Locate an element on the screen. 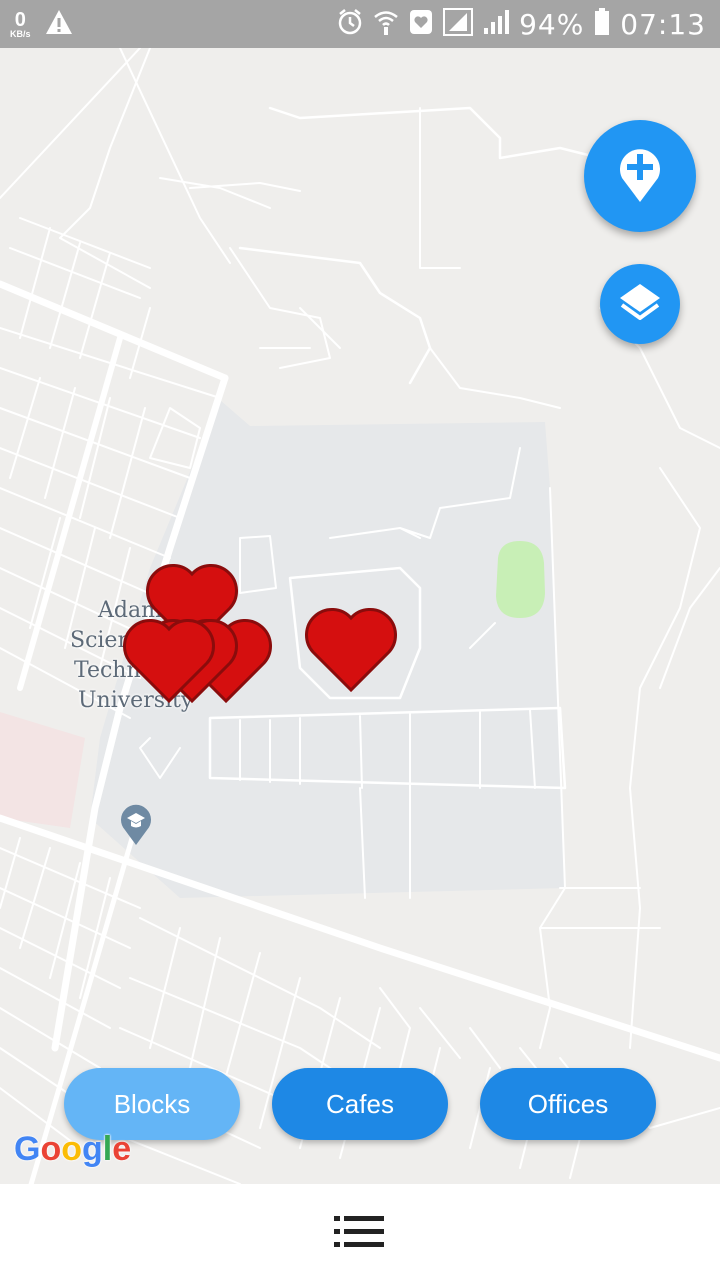  graduation-cap-icon is located at coordinates (136, 826).